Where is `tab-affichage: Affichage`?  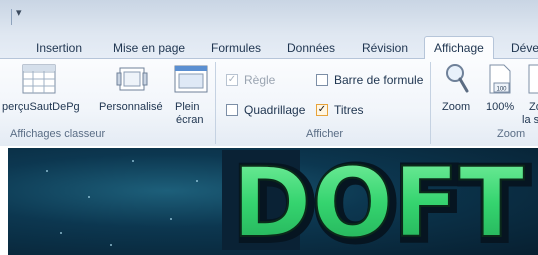
tab-affichage: Affichage is located at coordinates (459, 48).